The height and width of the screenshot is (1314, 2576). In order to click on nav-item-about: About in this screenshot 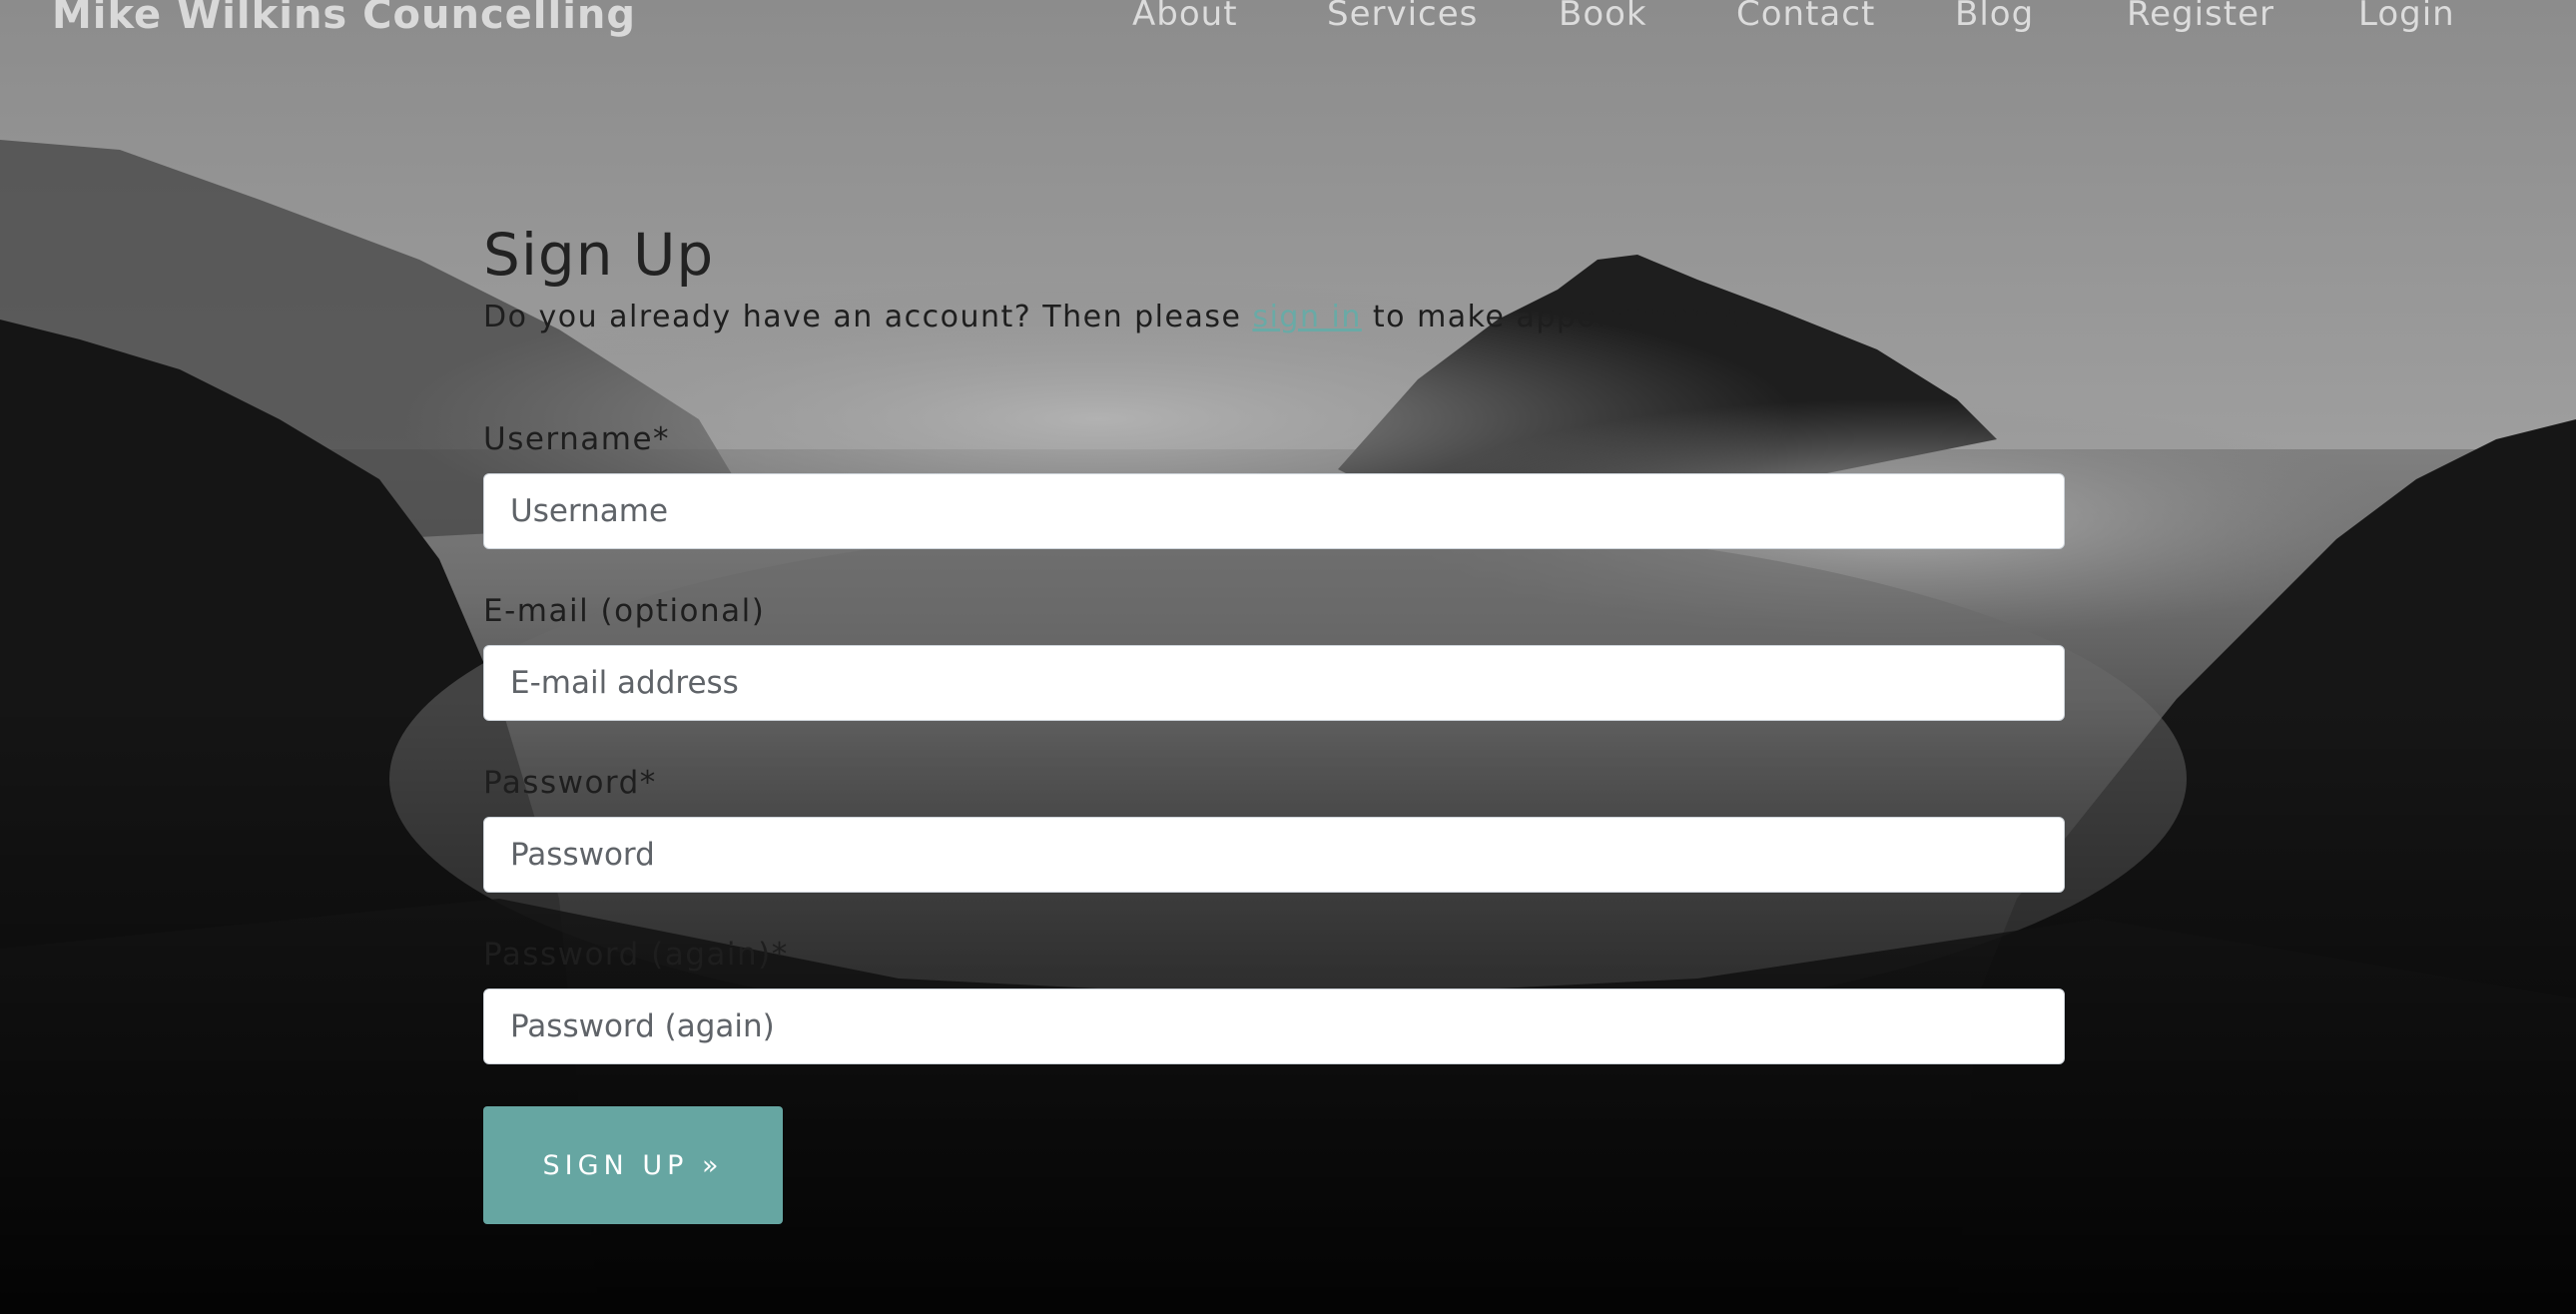, I will do `click(1185, 17)`.